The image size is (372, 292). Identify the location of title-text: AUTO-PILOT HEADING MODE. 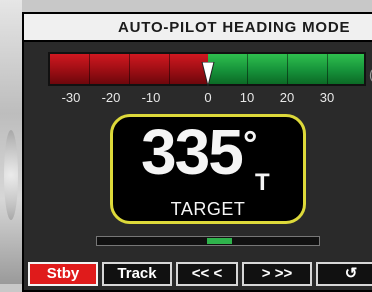
(234, 27).